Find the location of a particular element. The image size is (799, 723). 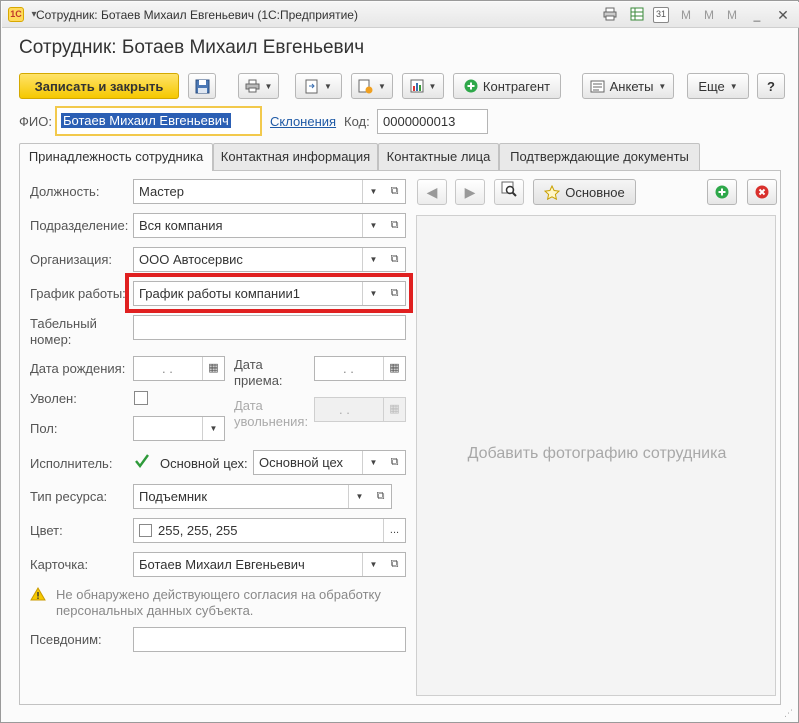

main-shop-field: Основной цех ▼ is located at coordinates (319, 462).